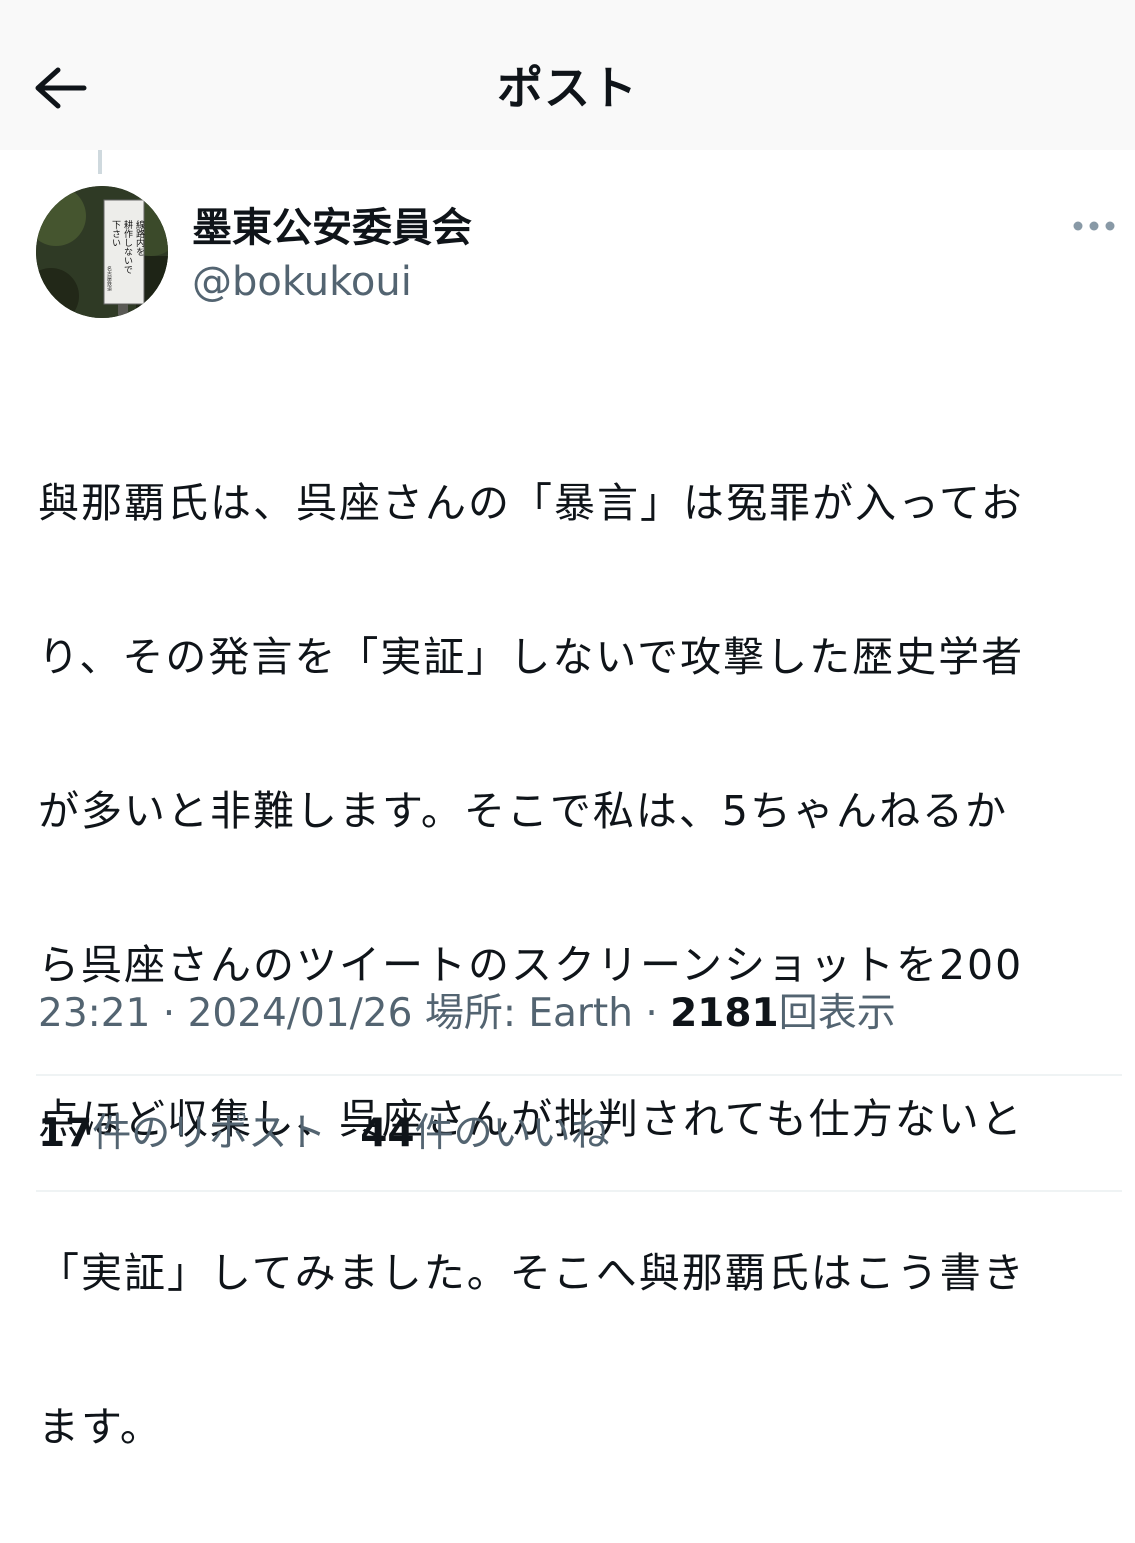  I want to click on post-text-line: ます。, so click(100, 1427).